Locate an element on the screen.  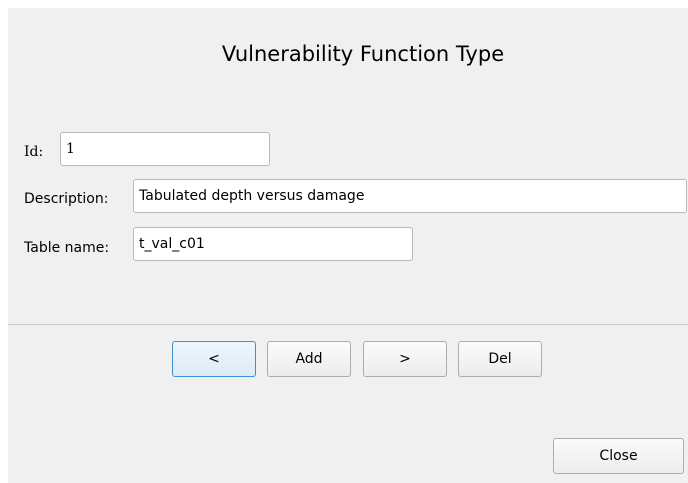
dialog-title: Vulnerability Function Type is located at coordinates (363, 54).